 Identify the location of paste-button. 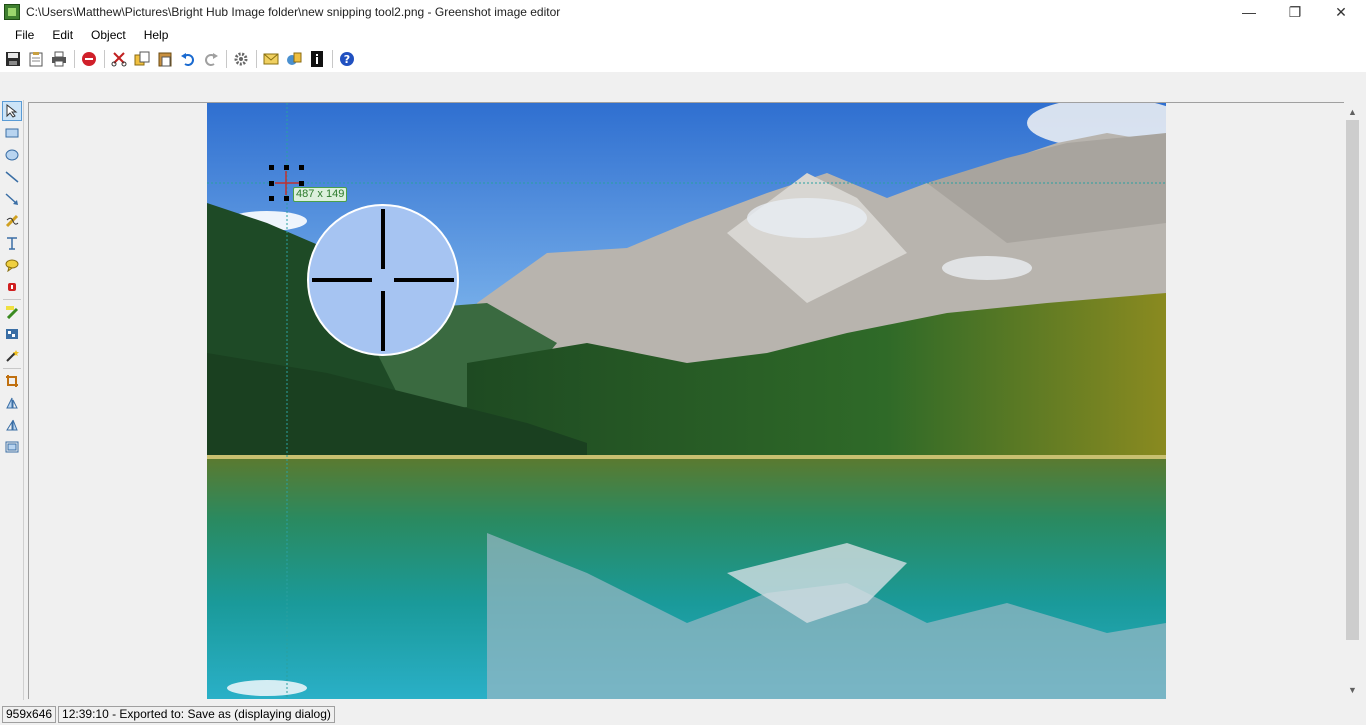
(165, 59).